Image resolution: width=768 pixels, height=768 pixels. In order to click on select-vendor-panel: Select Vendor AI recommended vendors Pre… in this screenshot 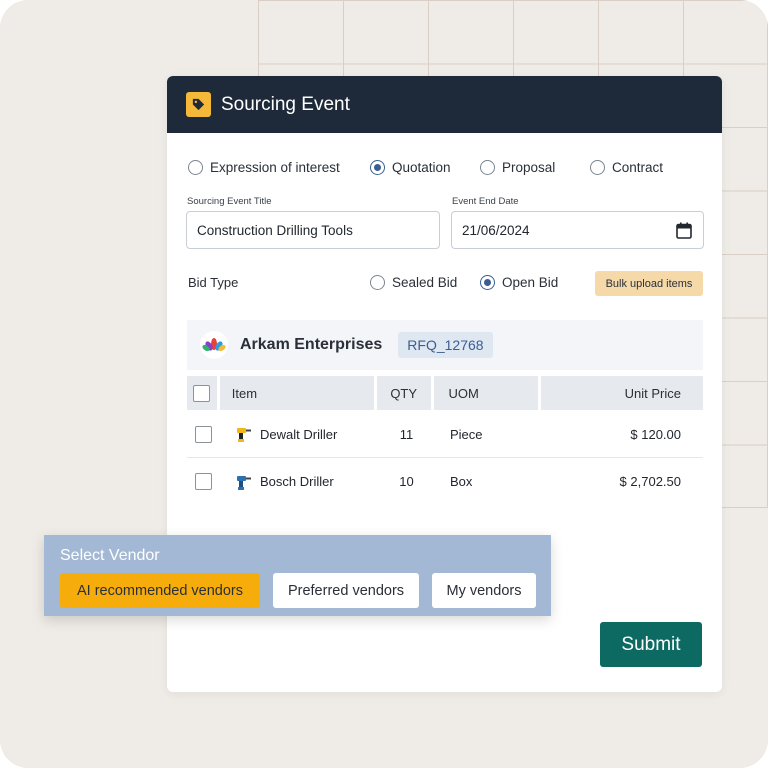, I will do `click(297, 575)`.